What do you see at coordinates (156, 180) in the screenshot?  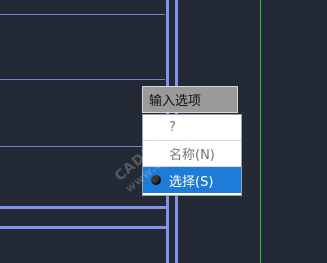 I see `radio-bullet-icon` at bounding box center [156, 180].